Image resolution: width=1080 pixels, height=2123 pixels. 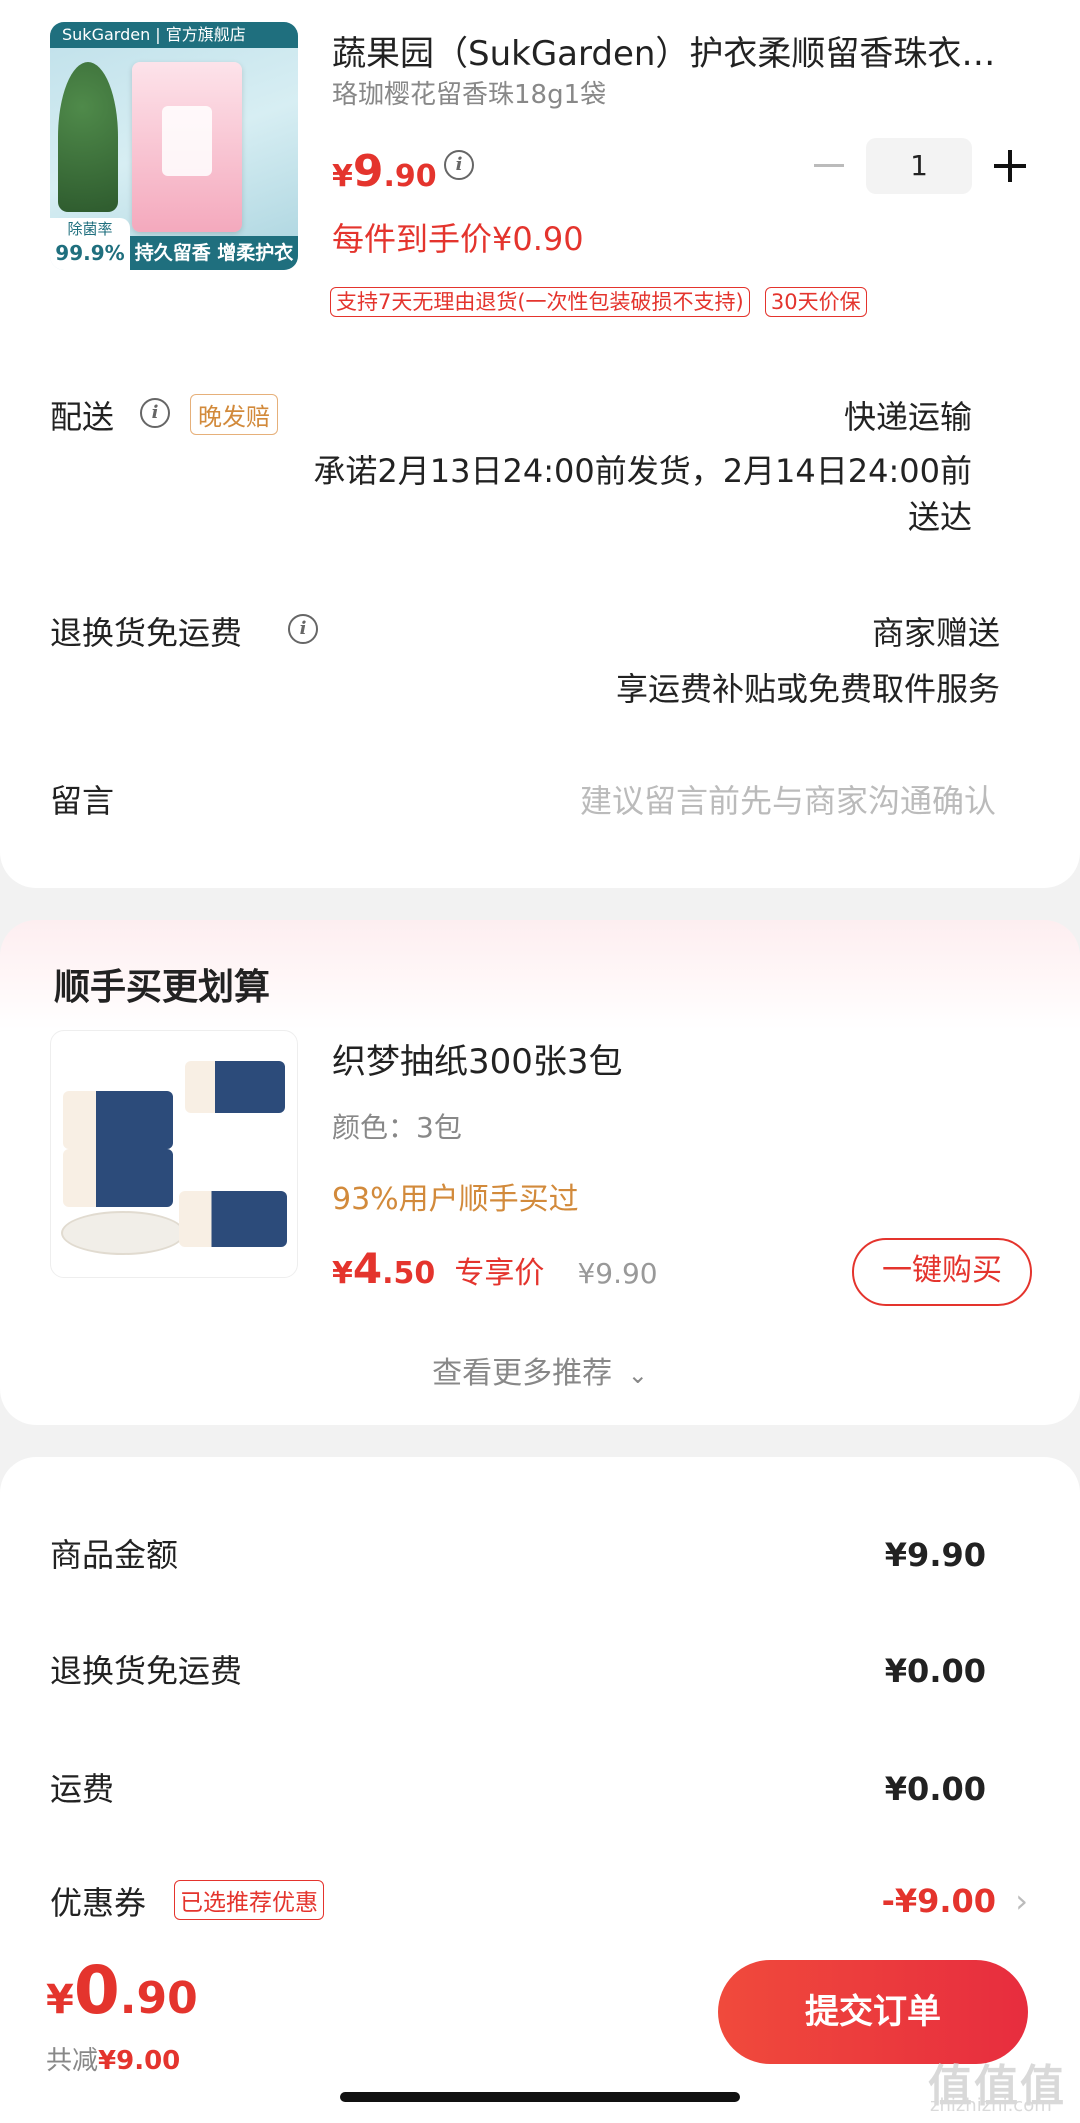 I want to click on image-brand: SukGarden | 官方旗舰店, so click(x=174, y=35).